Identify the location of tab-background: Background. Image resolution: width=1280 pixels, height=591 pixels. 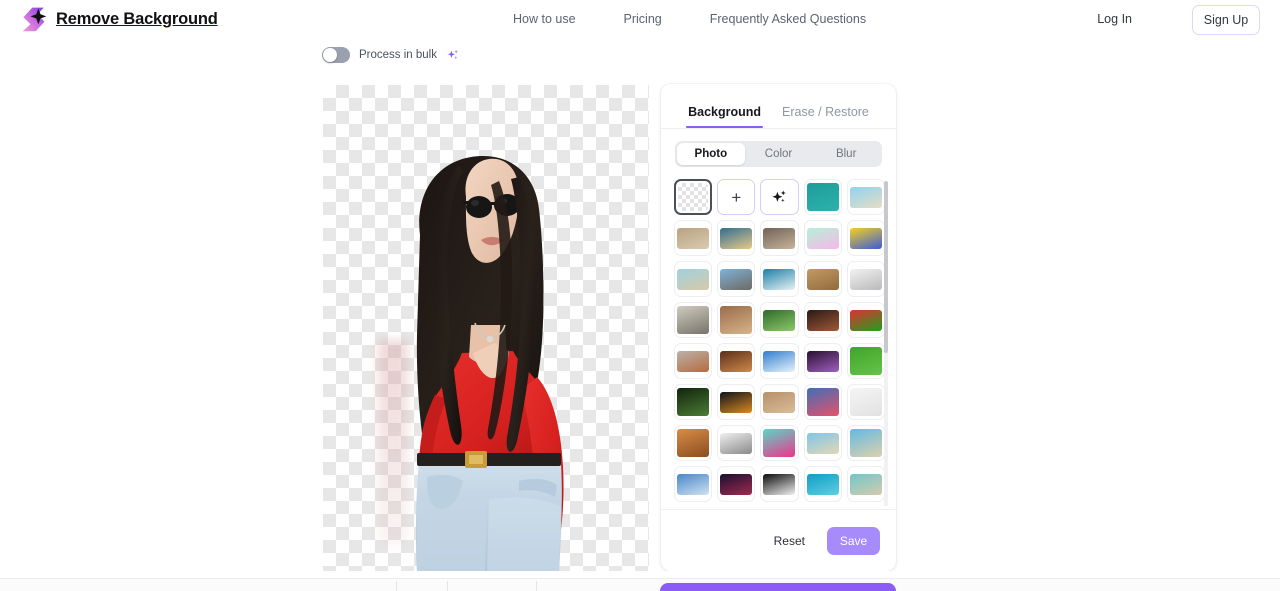
(724, 116).